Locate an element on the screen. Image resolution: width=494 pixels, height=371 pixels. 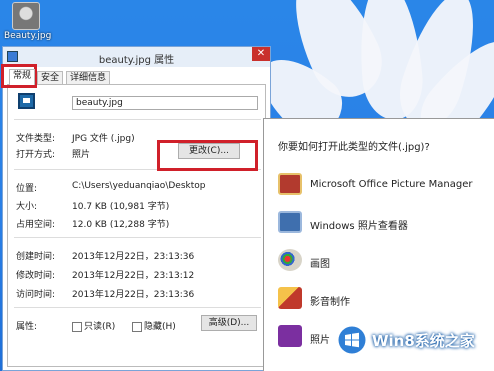
image-file-icon is located at coordinates (26, 101).